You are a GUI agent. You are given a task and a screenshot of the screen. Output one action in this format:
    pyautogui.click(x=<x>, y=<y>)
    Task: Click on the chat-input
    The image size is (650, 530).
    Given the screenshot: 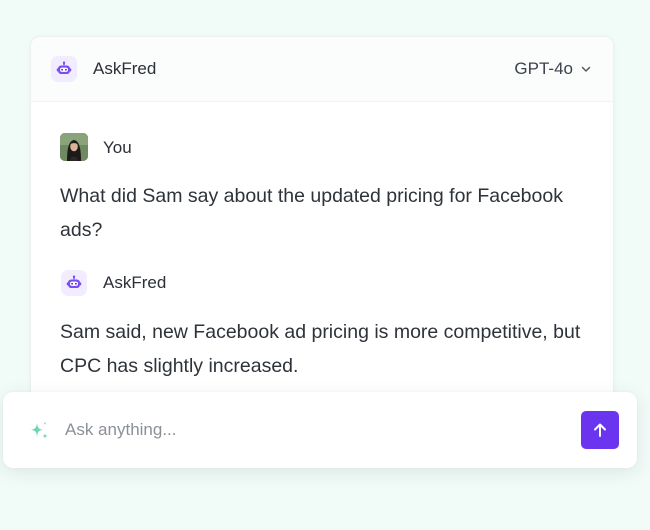 What is the action you would take?
    pyautogui.click(x=310, y=430)
    